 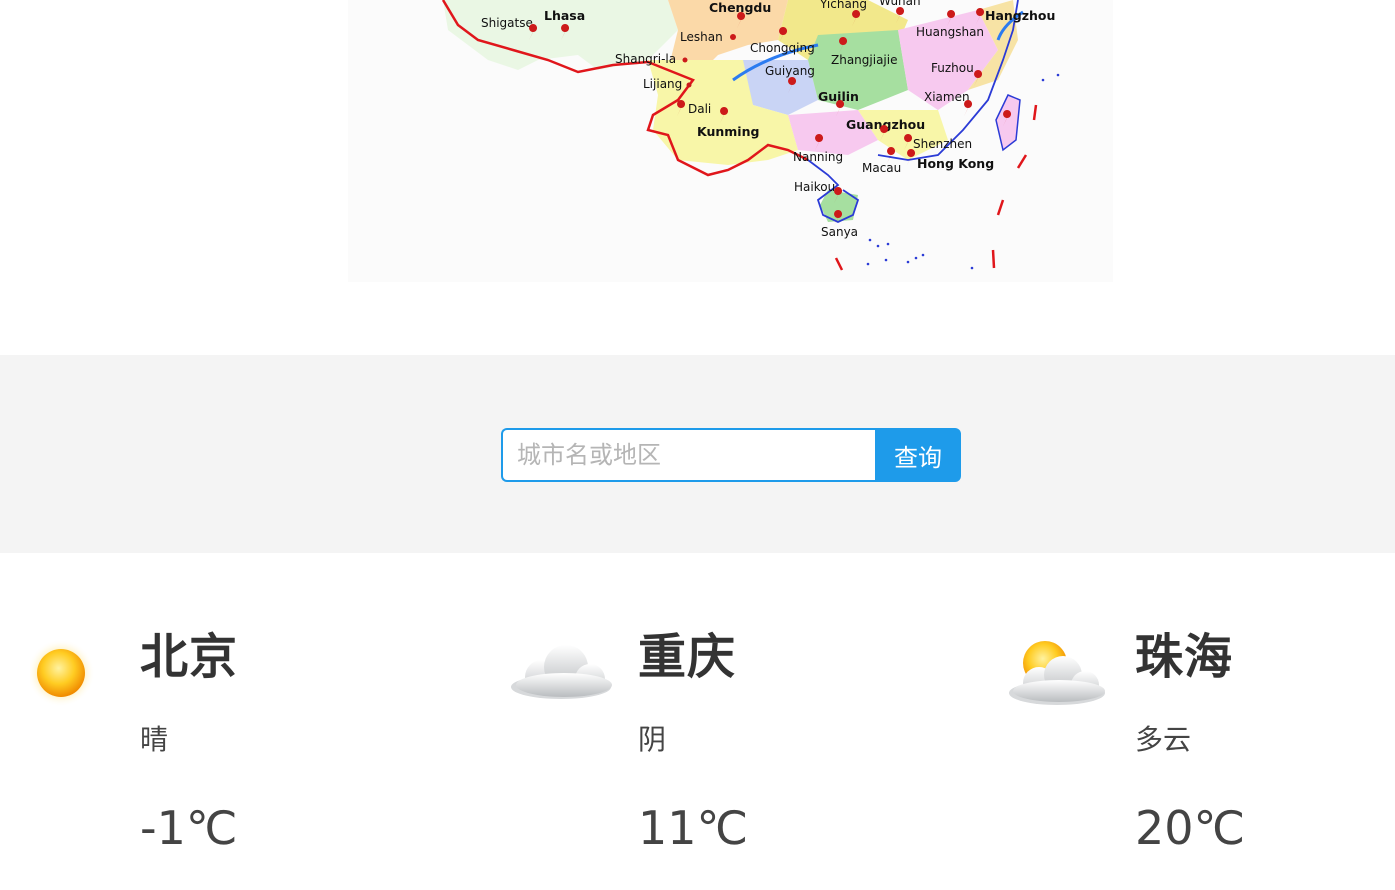 I want to click on map-city-label: Huangshan, so click(x=950, y=32).